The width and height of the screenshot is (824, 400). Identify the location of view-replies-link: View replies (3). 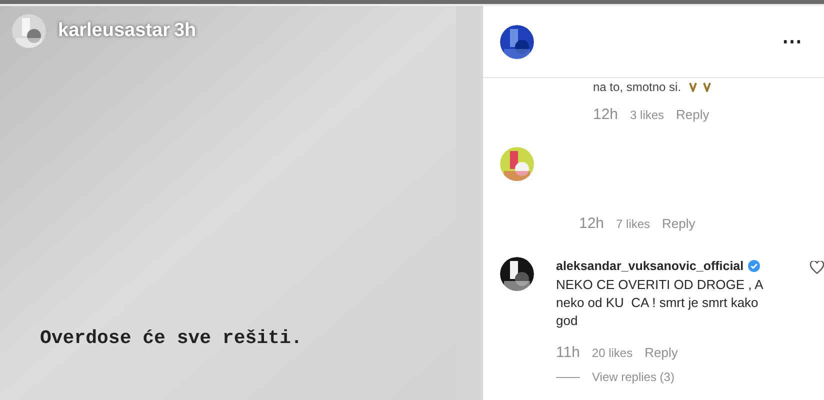
(633, 377).